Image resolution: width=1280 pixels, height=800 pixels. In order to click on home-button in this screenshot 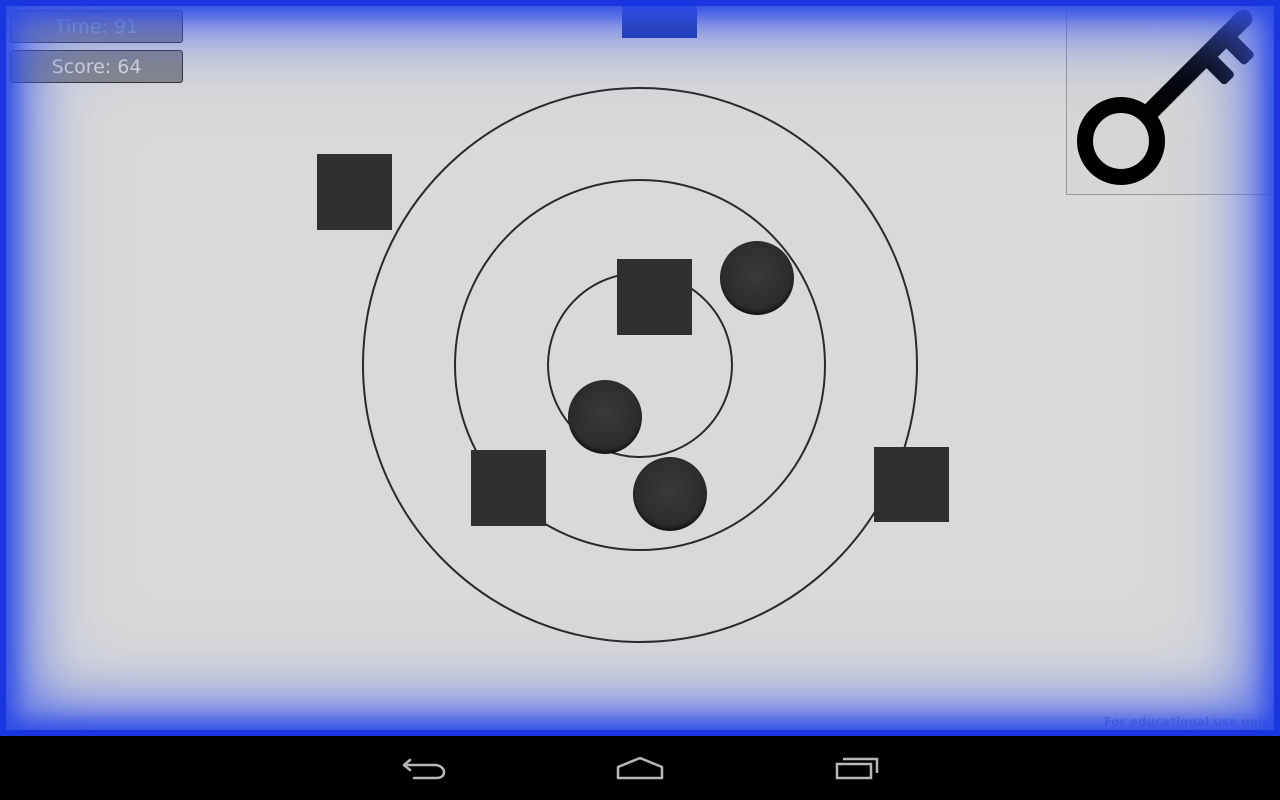, I will do `click(640, 768)`.